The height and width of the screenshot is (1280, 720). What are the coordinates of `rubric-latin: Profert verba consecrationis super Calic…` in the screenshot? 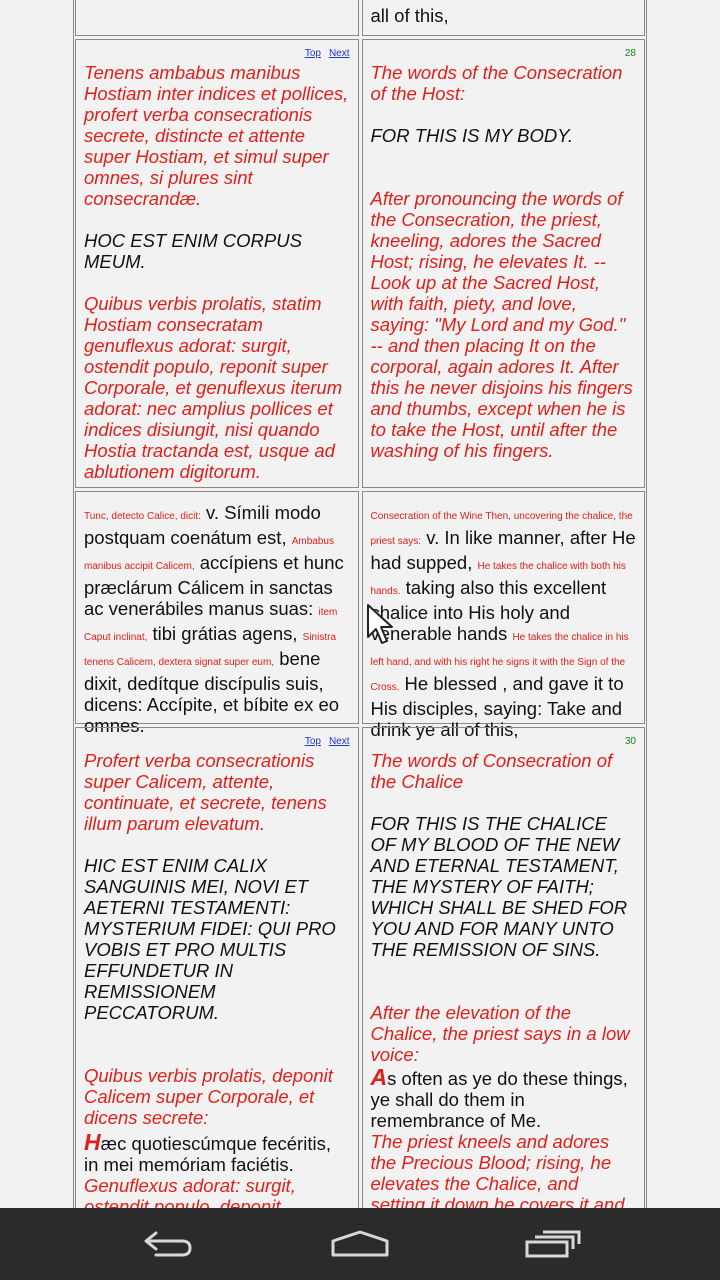 It's located at (205, 792).